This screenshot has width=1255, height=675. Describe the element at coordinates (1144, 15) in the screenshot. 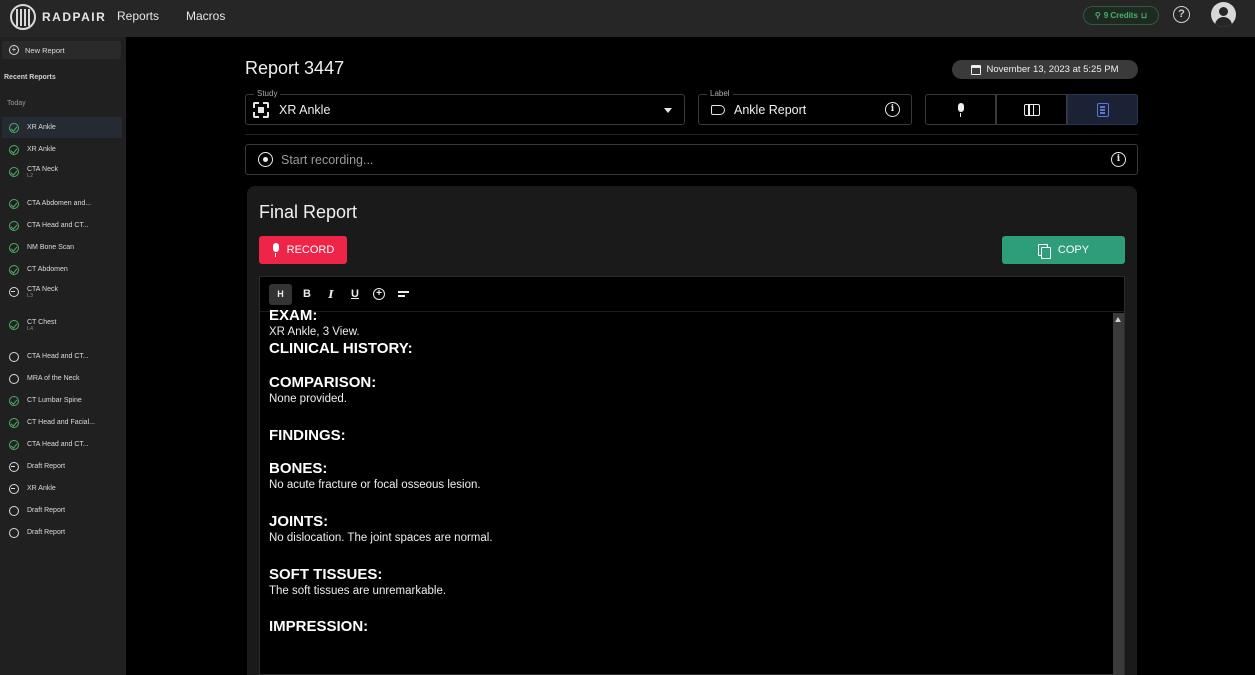

I see `cart-icon: ⊔` at that location.